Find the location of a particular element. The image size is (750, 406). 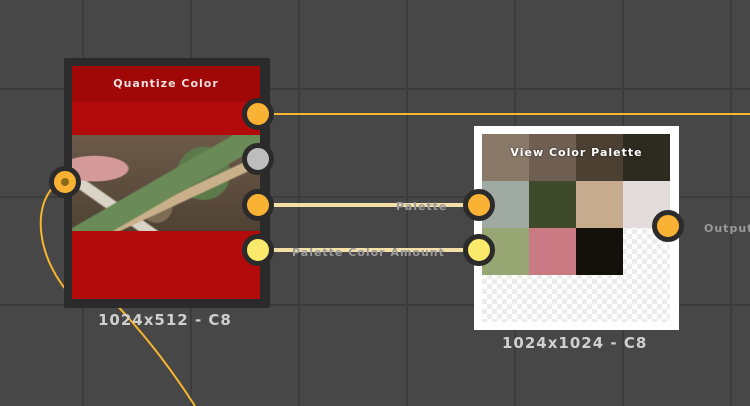

node-quantize-title: Quantize Color is located at coordinates (166, 84).